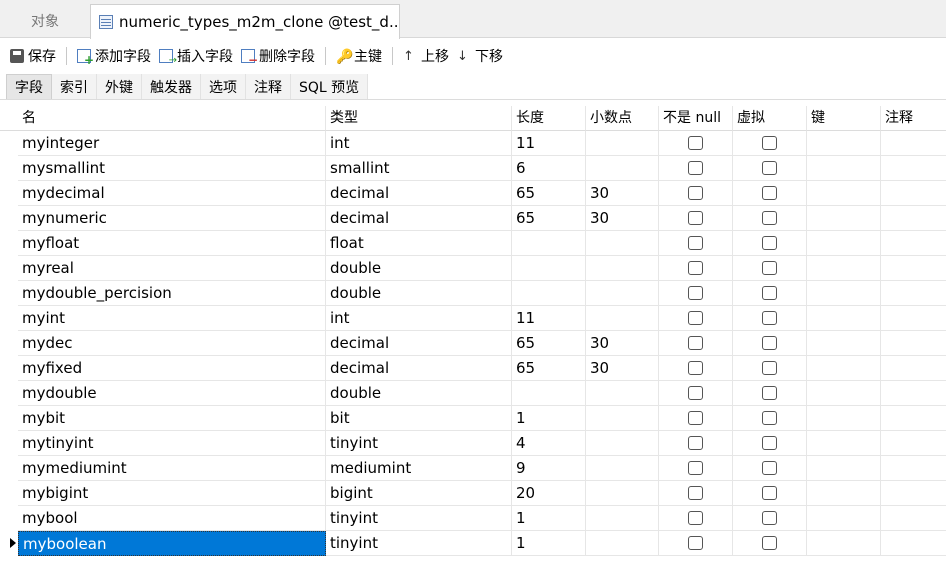 The height and width of the screenshot is (580, 946). I want to click on field-name-cell: mybigint, so click(172, 493).